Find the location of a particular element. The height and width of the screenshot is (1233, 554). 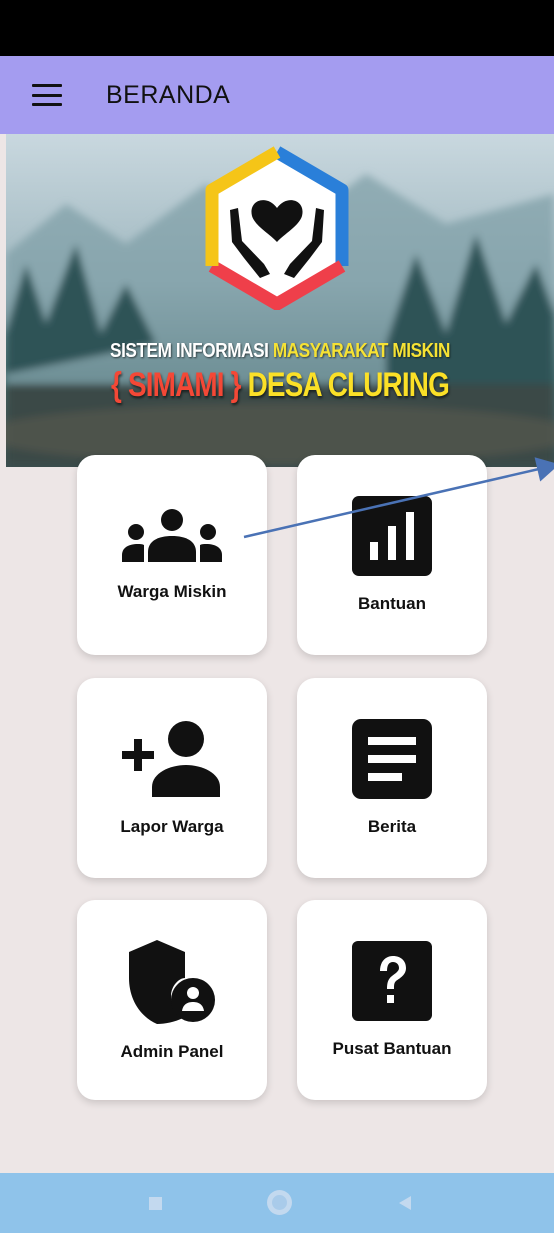

warga-miskin-card: Warga Miskin is located at coordinates (172, 555).